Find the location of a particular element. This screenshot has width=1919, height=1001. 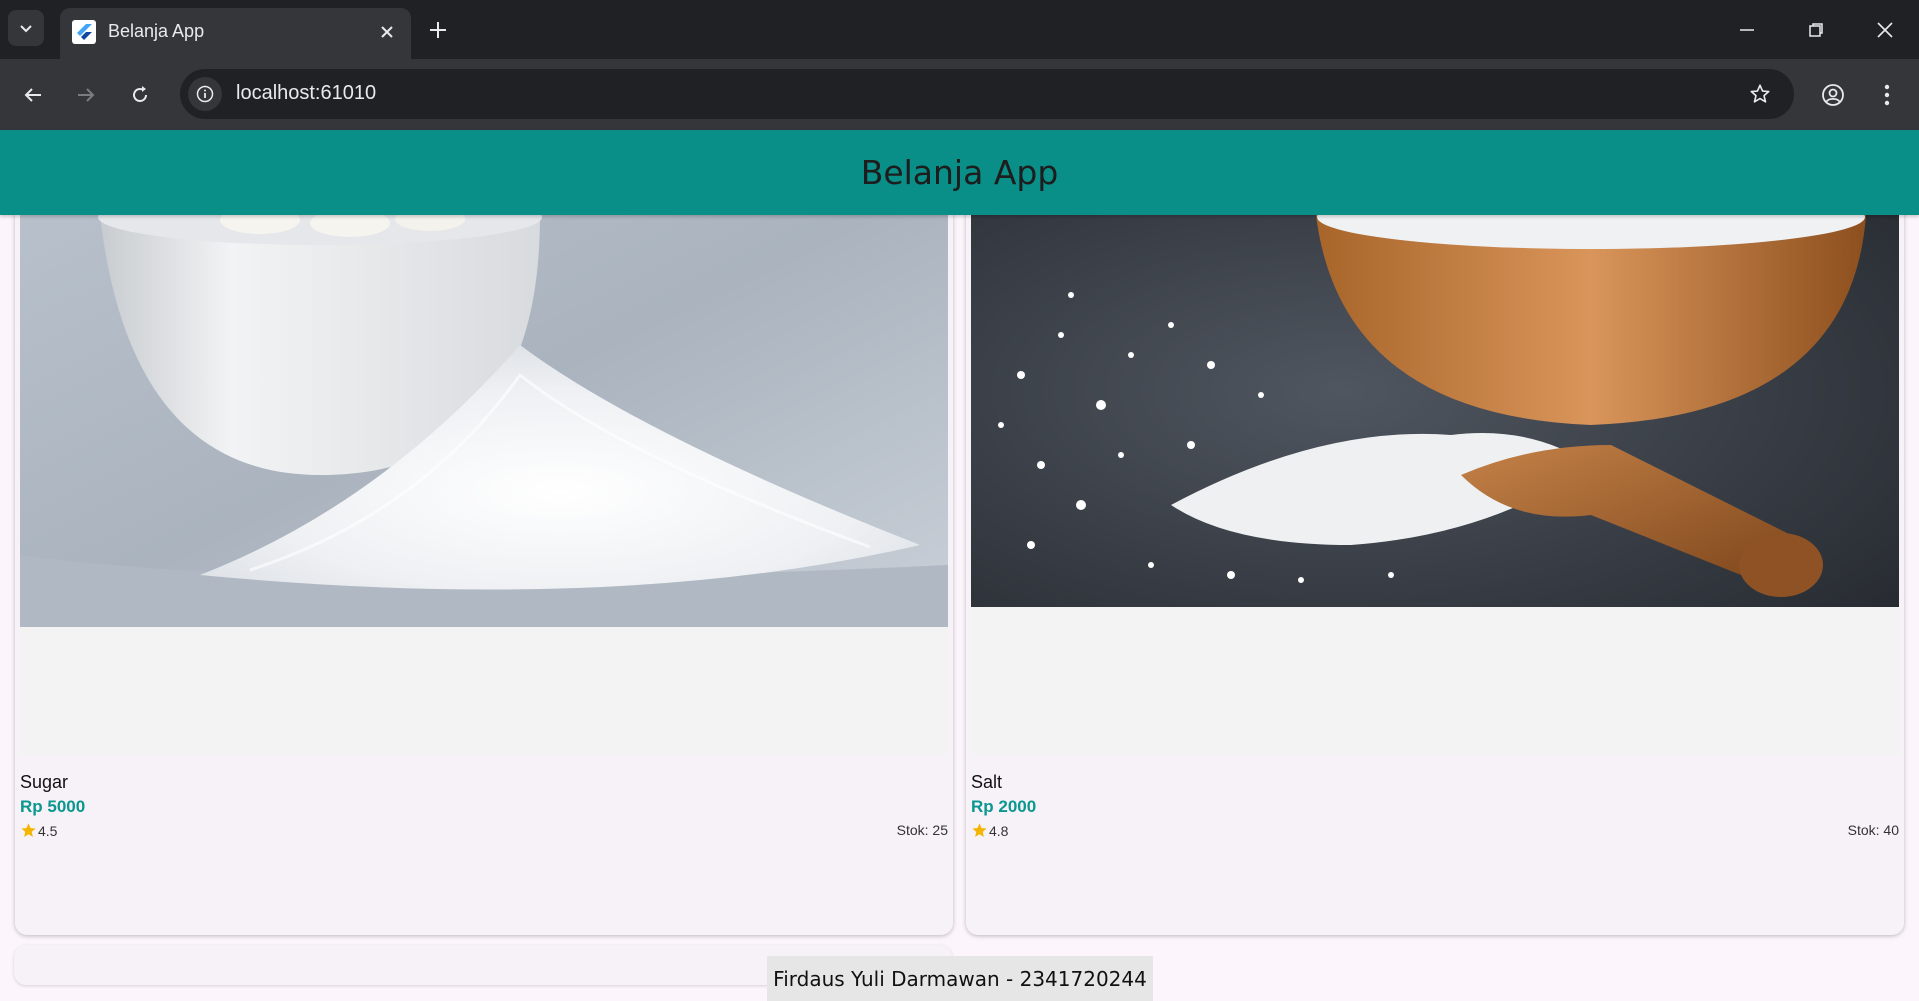

window-close-icon is located at coordinates (1885, 30).